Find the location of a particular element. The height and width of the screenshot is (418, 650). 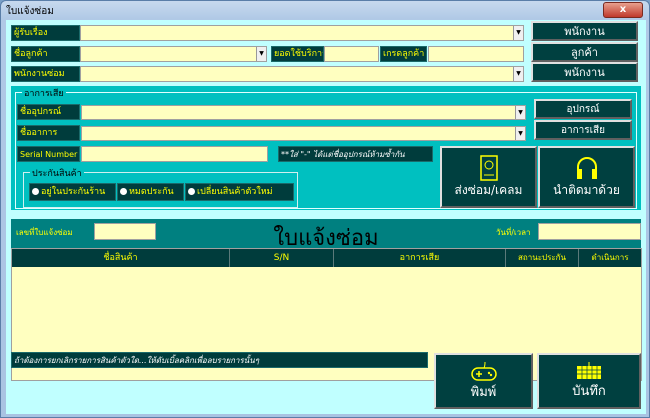

receiver-combo: ▼ is located at coordinates (302, 33).